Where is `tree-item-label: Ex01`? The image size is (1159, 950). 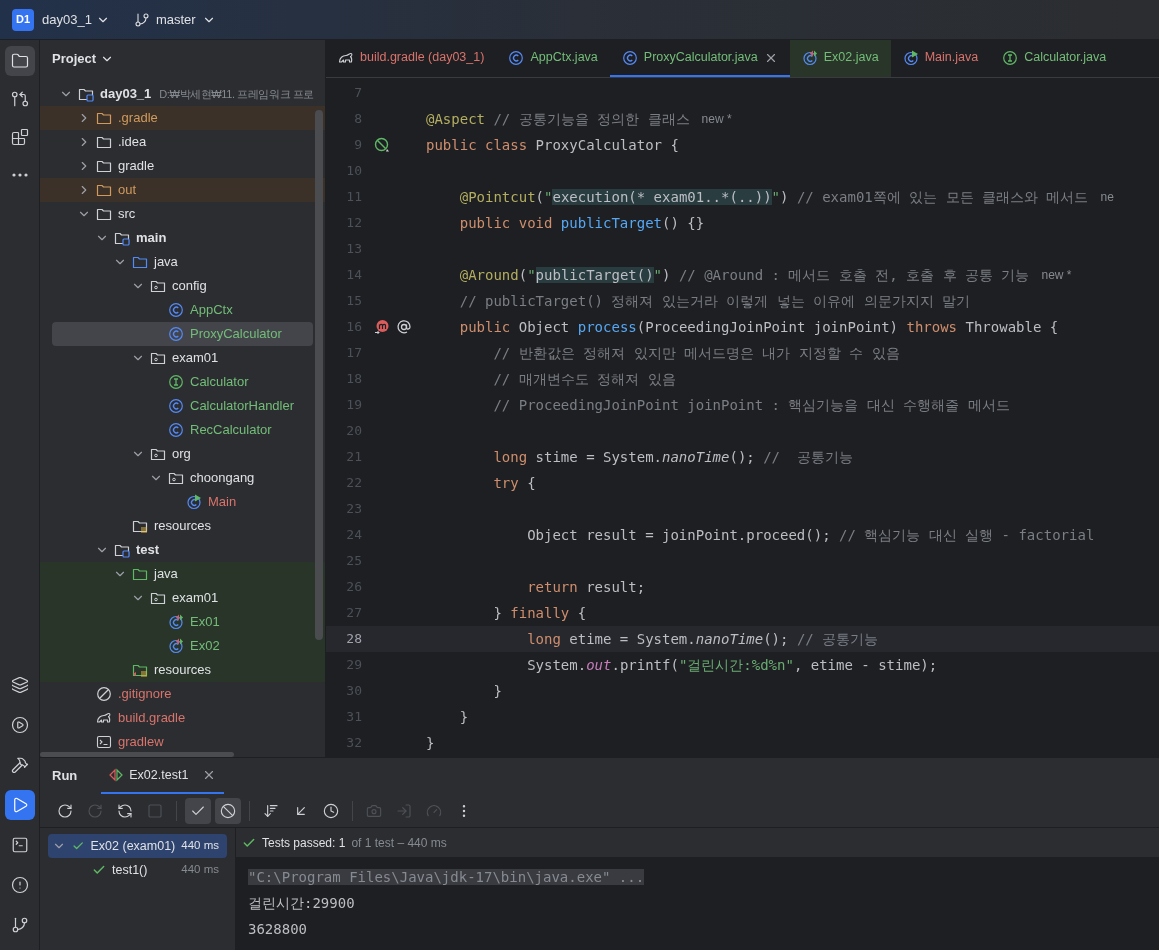
tree-item-label: Ex01 is located at coordinates (205, 622).